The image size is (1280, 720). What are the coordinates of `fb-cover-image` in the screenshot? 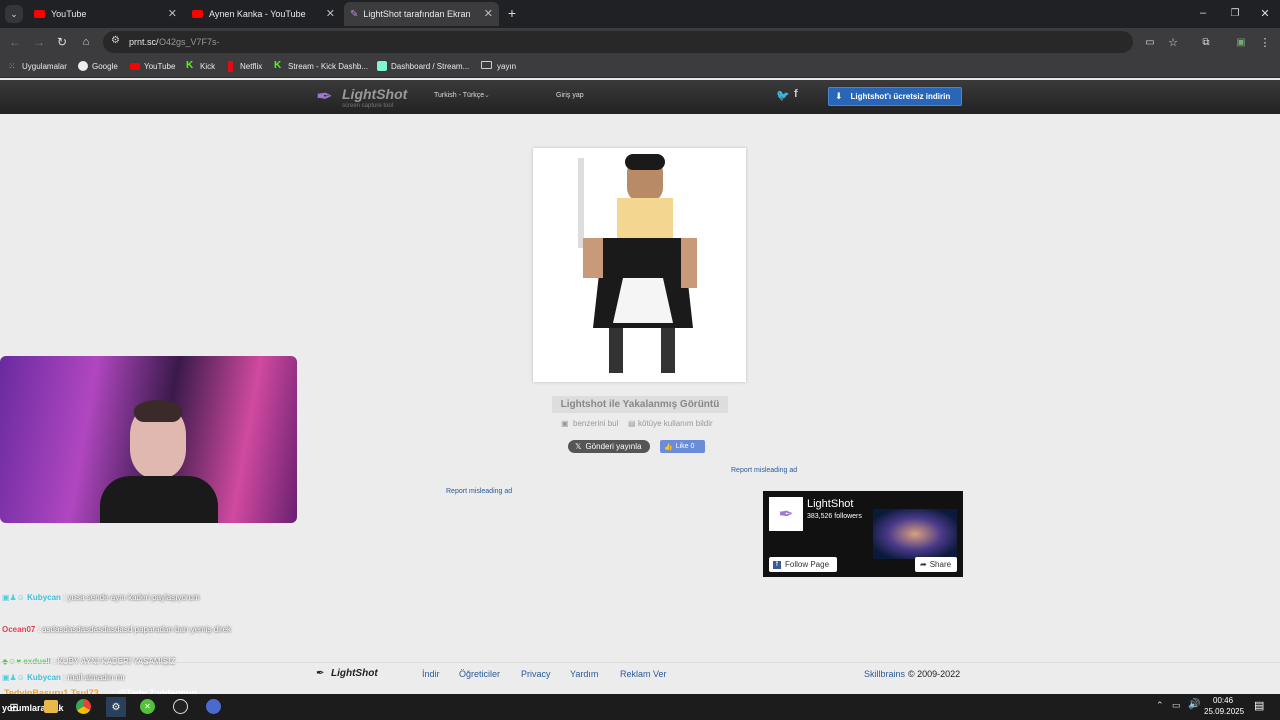 It's located at (915, 534).